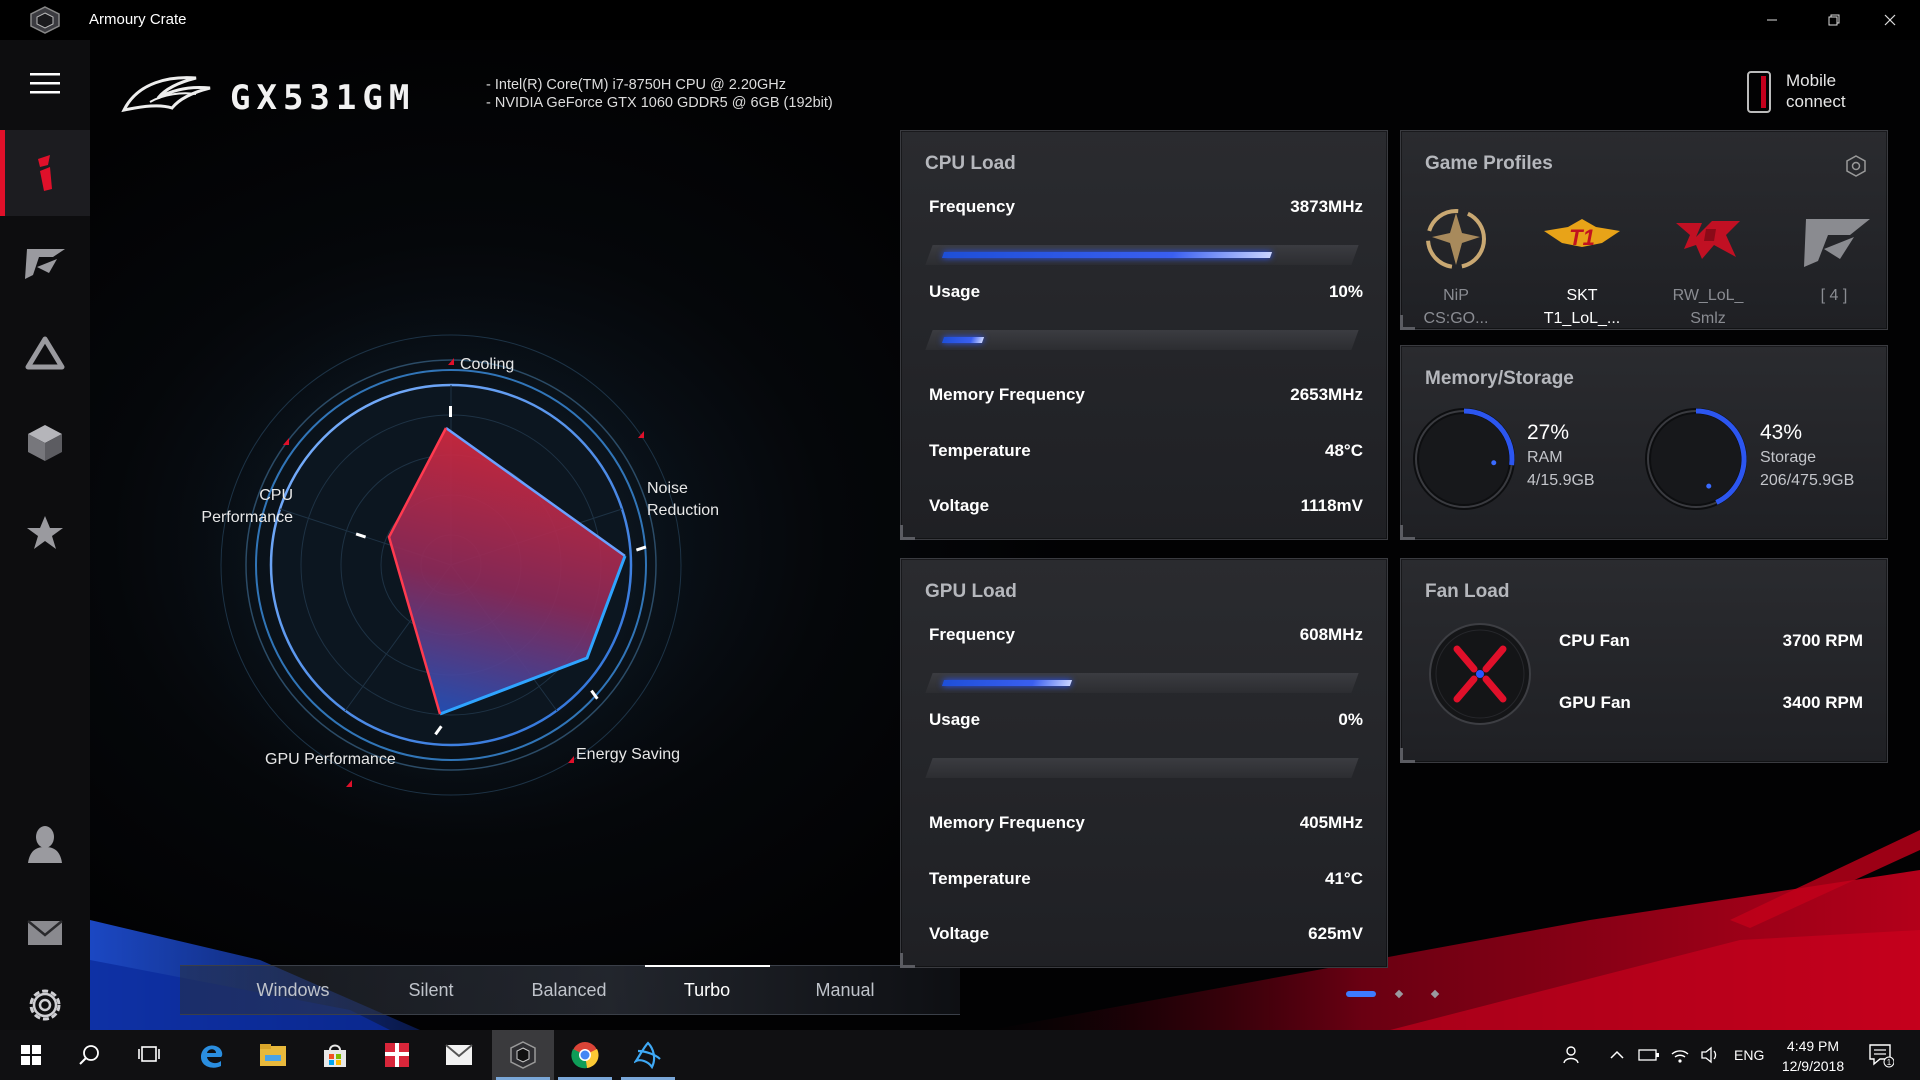 This screenshot has width=1920, height=1080. I want to click on taskbar-store, so click(335, 1055).